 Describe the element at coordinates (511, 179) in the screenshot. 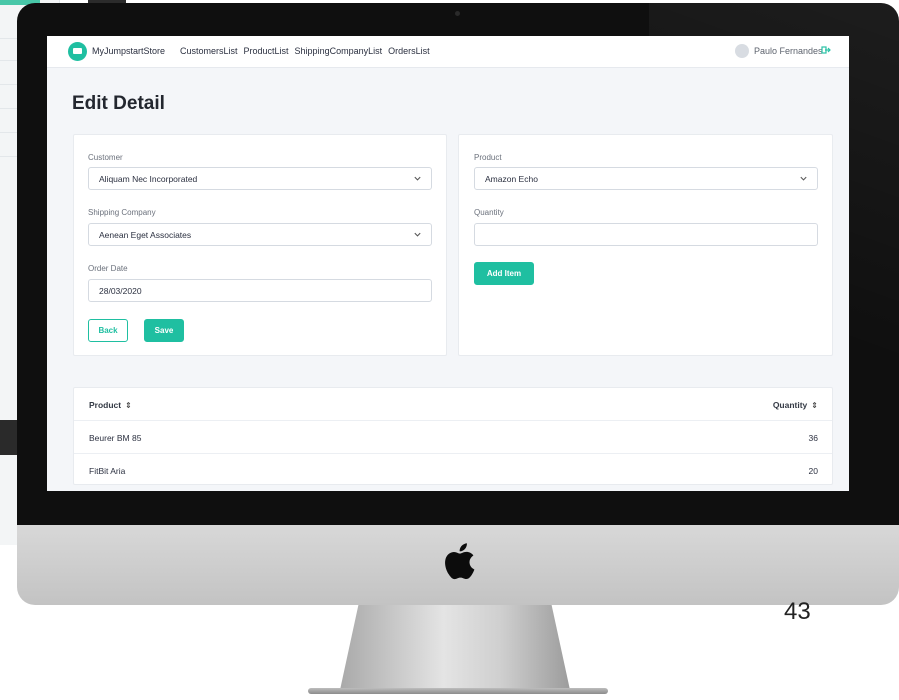

I see `product-select-value: Amazon Echo` at that location.